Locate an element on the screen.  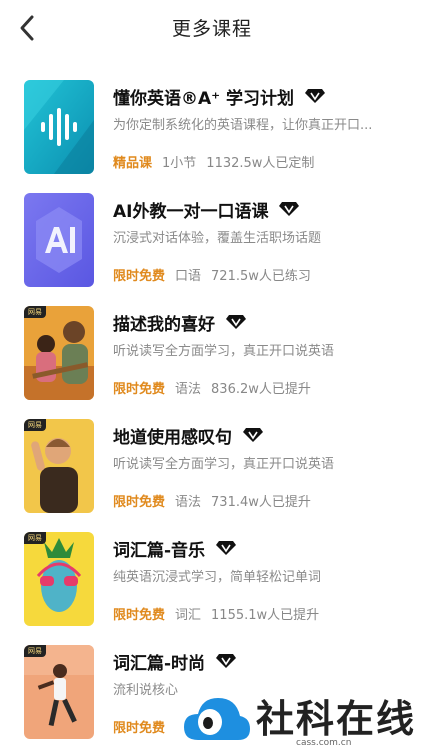
learner-count: 731.4w人已提升 is located at coordinates (261, 502).